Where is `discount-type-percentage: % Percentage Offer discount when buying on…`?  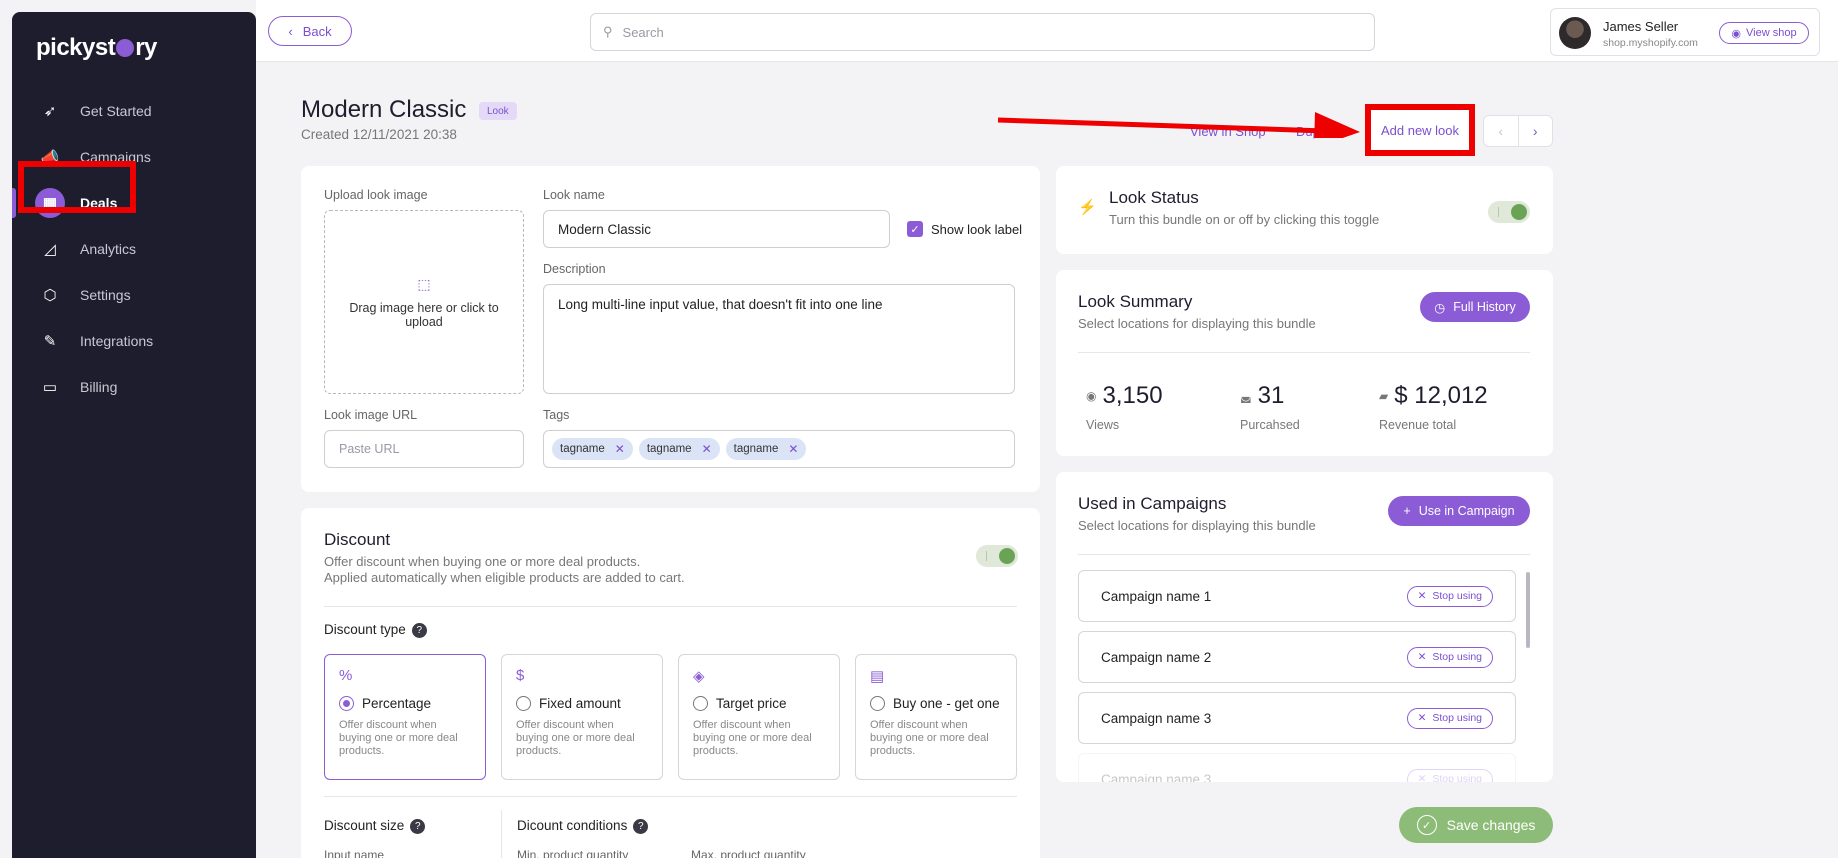
discount-type-percentage: % Percentage Offer discount when buying on… is located at coordinates (405, 717).